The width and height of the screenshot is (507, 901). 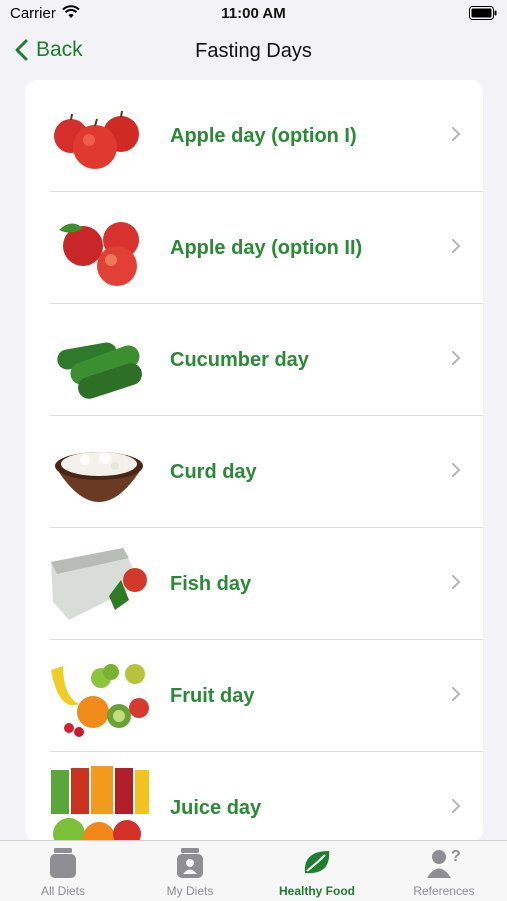 What do you see at coordinates (100, 804) in the screenshot?
I see `juices-image` at bounding box center [100, 804].